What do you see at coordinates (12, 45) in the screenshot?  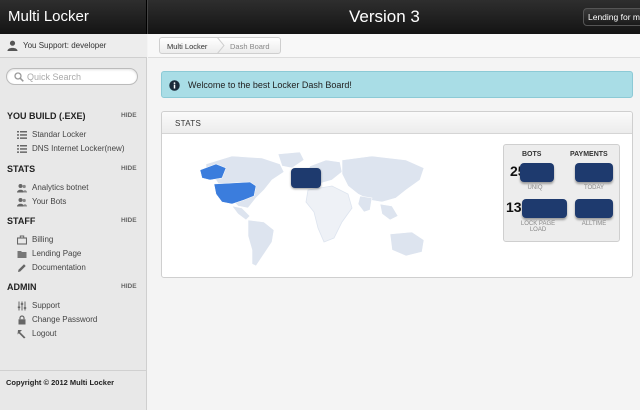 I see `user-icon` at bounding box center [12, 45].